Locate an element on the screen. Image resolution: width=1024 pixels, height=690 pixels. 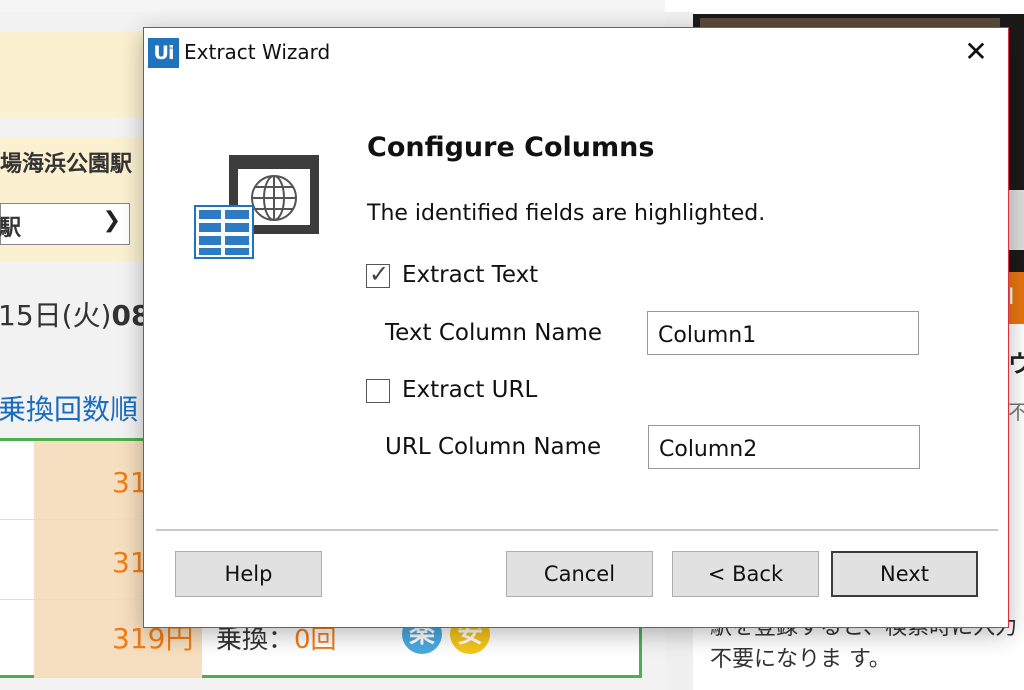
page-heading: Configure Columns is located at coordinates (511, 147).